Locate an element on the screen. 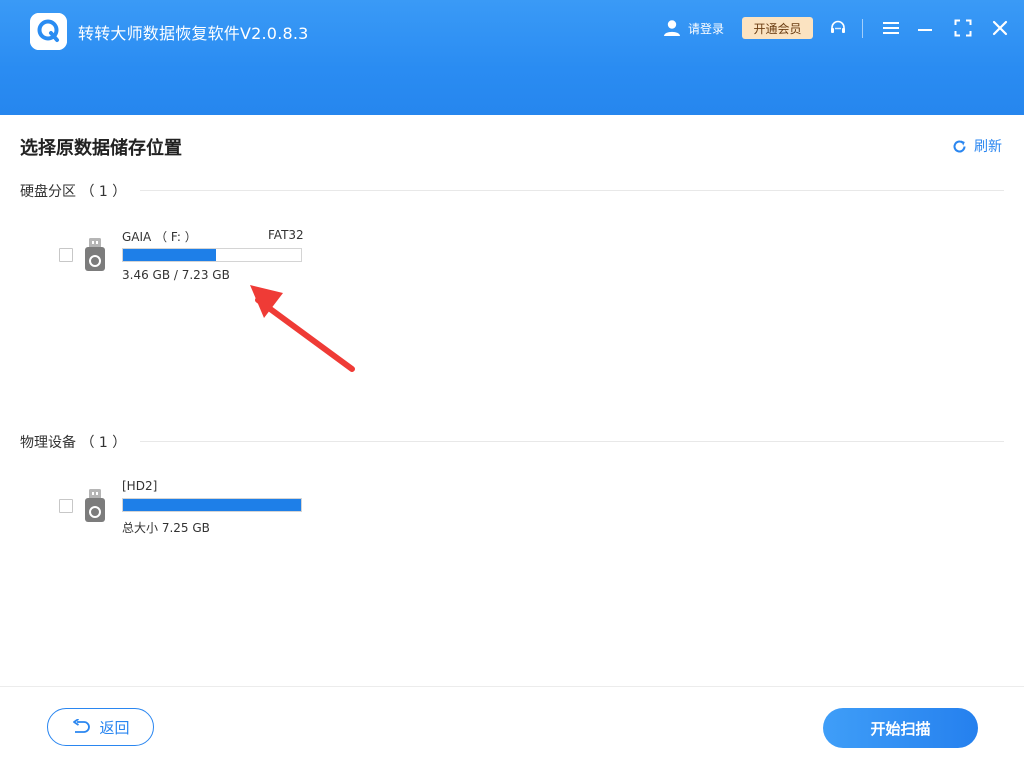 The width and height of the screenshot is (1024, 768). start-scan-button: 开始扫描 is located at coordinates (900, 728).